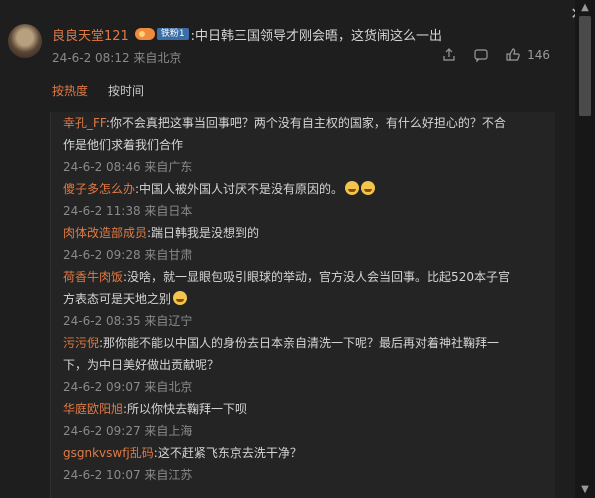 This screenshot has width=595, height=498. What do you see at coordinates (239, 189) in the screenshot?
I see `reply-text: :中国人被外国人讨厌不是没有原因的。` at bounding box center [239, 189].